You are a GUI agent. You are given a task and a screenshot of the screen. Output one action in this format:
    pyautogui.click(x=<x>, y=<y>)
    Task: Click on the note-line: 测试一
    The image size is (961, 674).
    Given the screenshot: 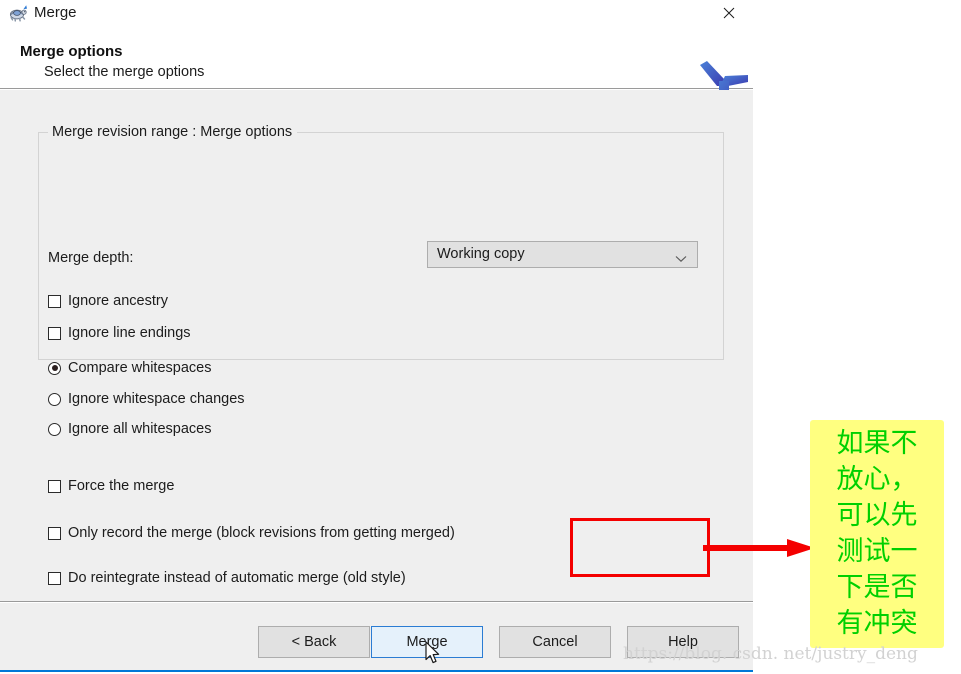 What is the action you would take?
    pyautogui.click(x=877, y=551)
    